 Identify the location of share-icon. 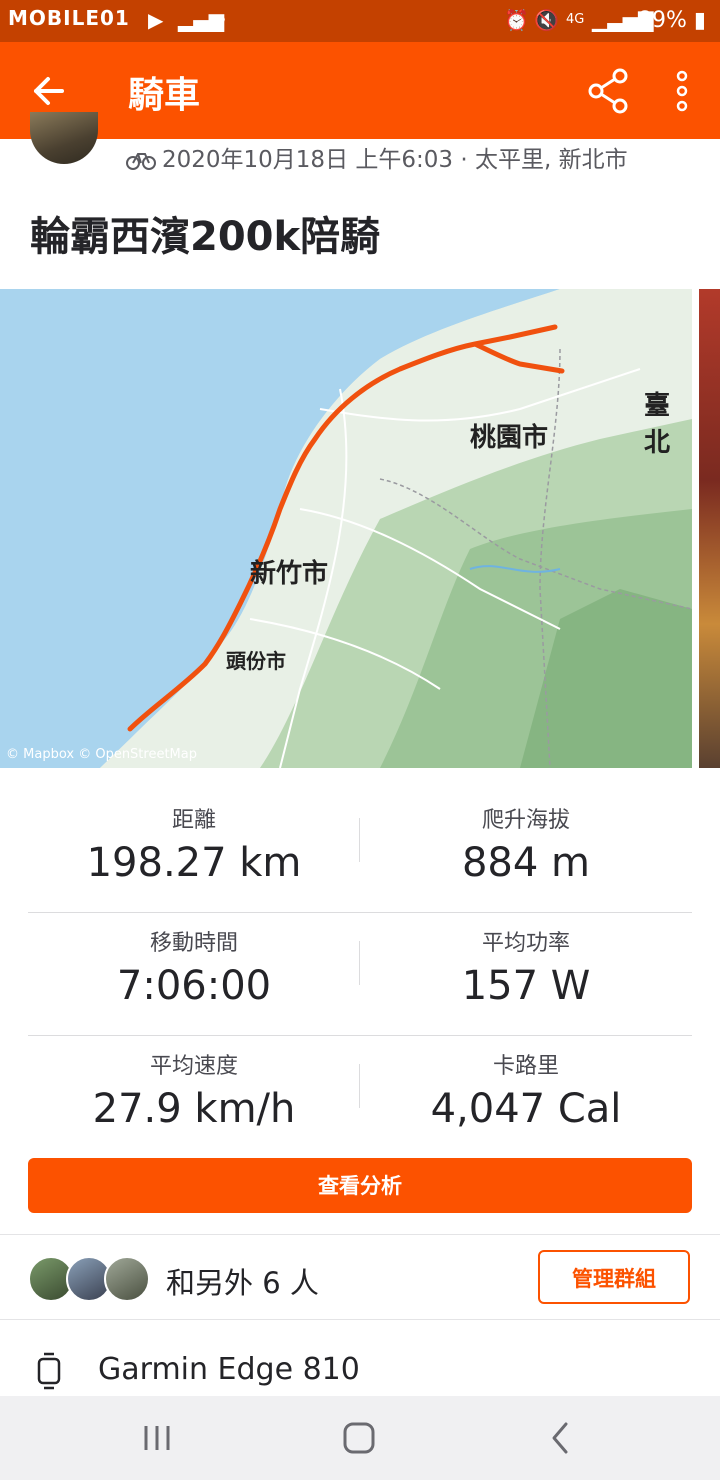
(608, 91).